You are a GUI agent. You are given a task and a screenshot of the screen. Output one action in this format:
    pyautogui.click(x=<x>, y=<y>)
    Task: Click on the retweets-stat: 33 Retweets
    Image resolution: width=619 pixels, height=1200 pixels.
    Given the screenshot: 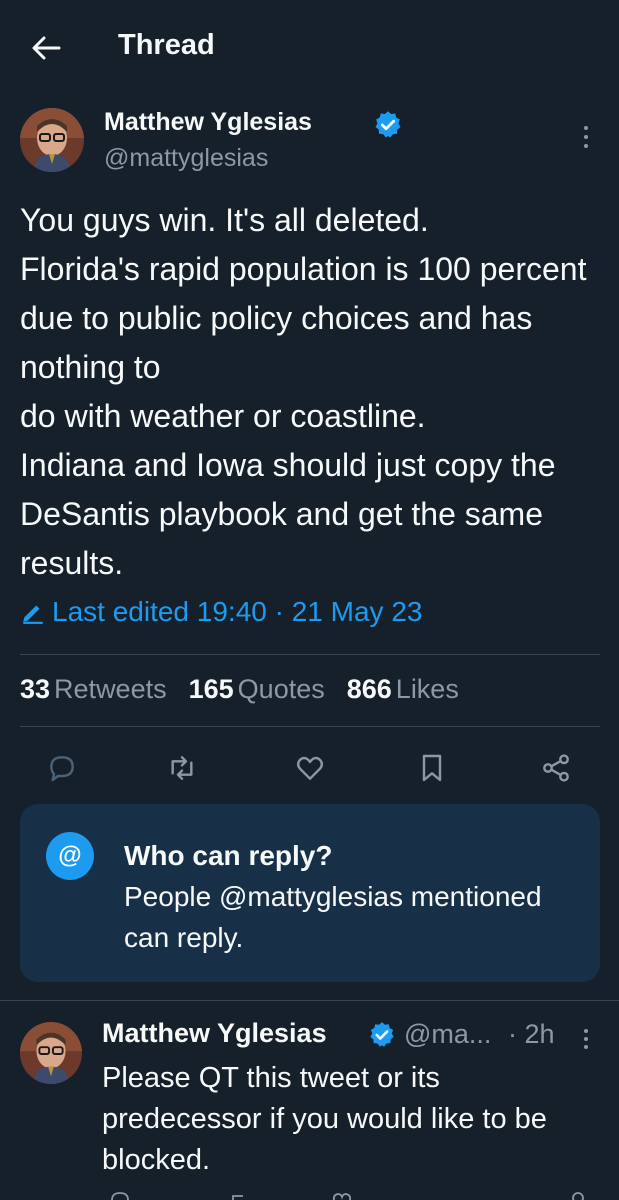 What is the action you would take?
    pyautogui.click(x=93, y=689)
    